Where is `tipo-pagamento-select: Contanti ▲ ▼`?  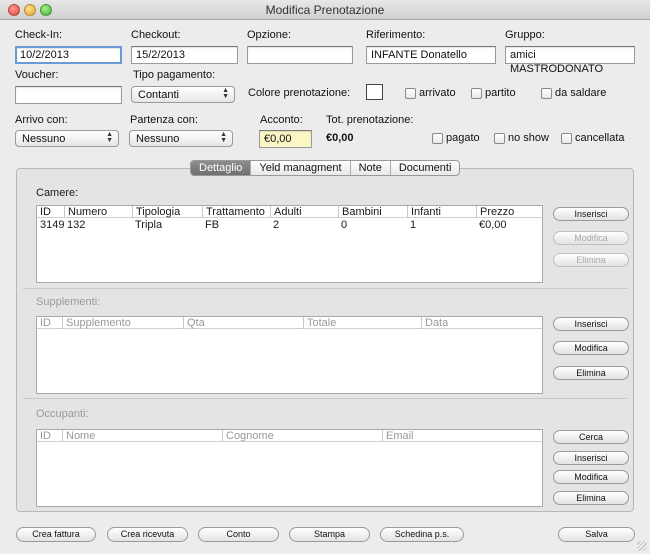 tipo-pagamento-select: Contanti ▲ ▼ is located at coordinates (183, 94).